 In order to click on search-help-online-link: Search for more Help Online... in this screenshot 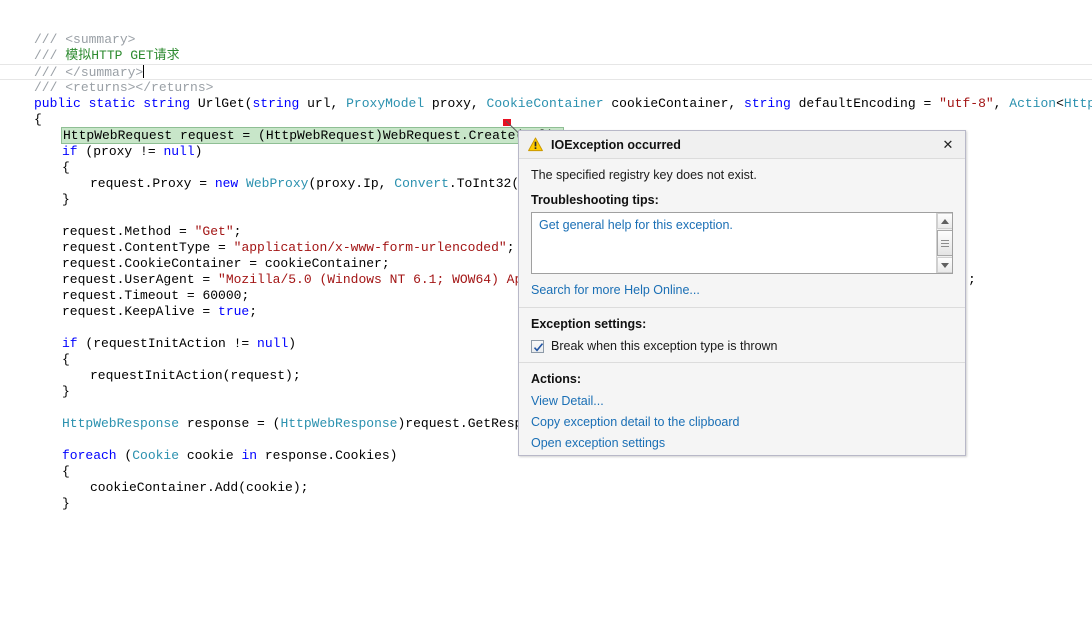, I will do `click(742, 290)`.